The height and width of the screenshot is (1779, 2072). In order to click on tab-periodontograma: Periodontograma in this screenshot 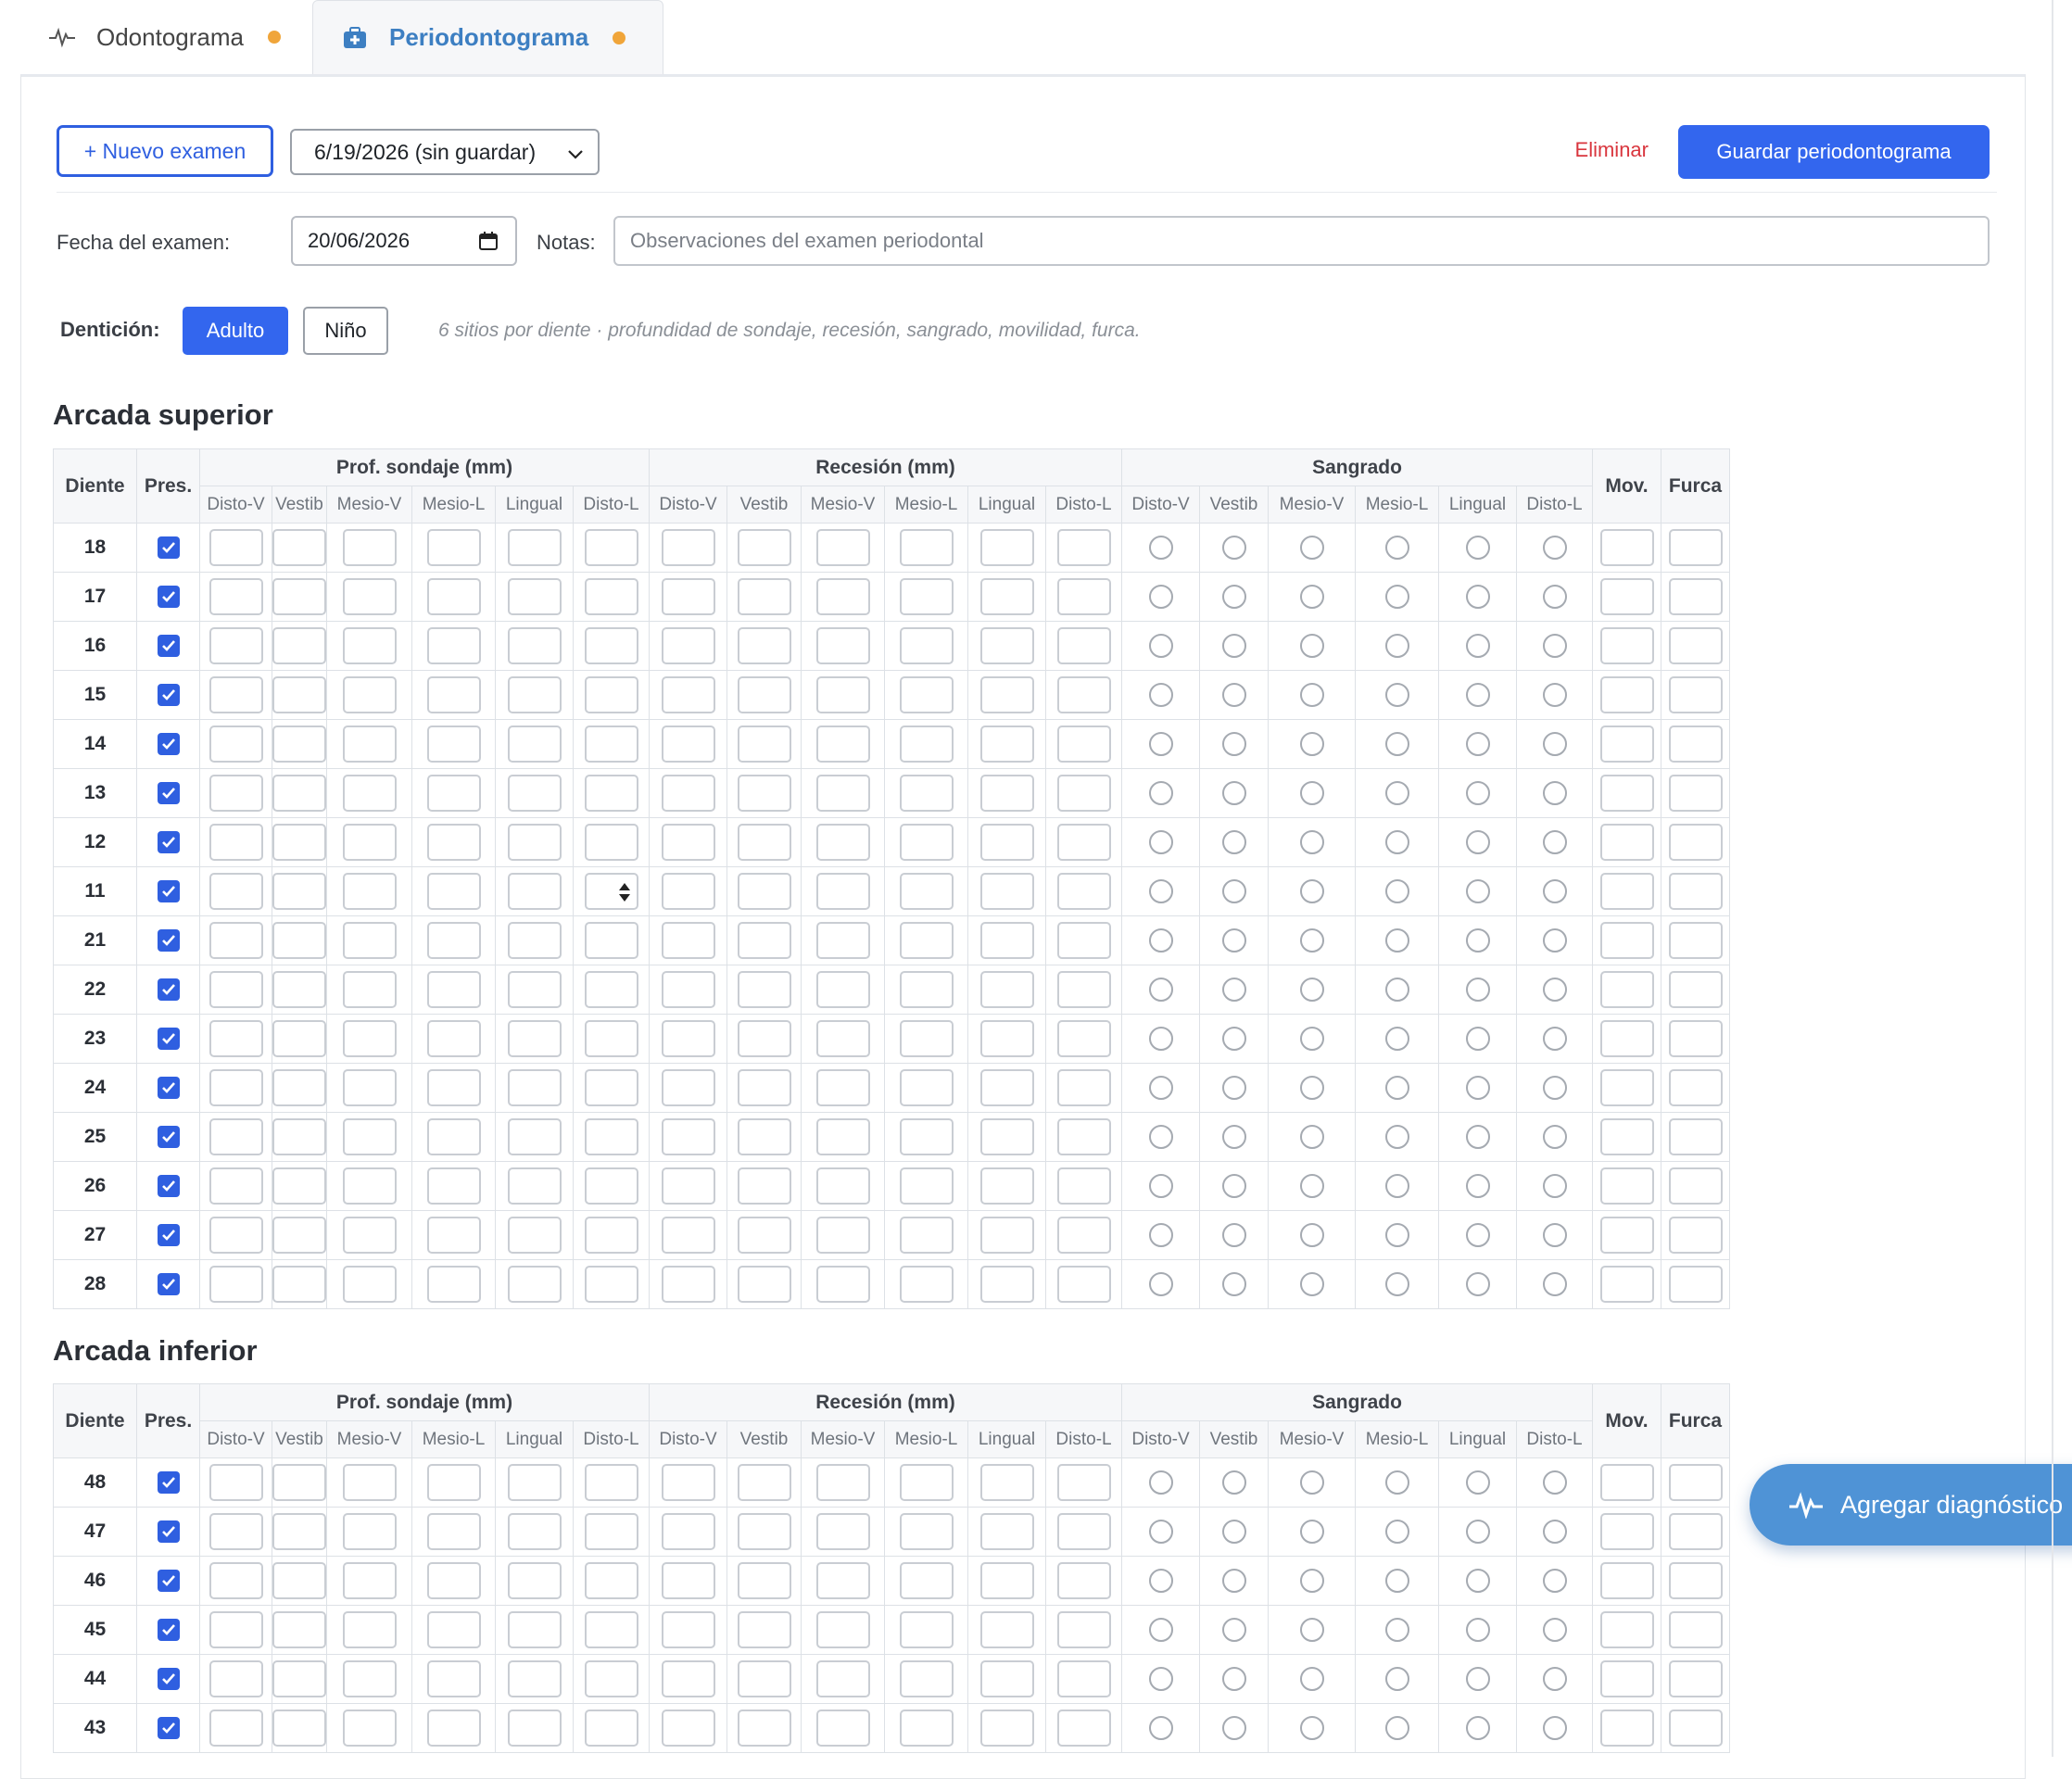, I will do `click(487, 37)`.